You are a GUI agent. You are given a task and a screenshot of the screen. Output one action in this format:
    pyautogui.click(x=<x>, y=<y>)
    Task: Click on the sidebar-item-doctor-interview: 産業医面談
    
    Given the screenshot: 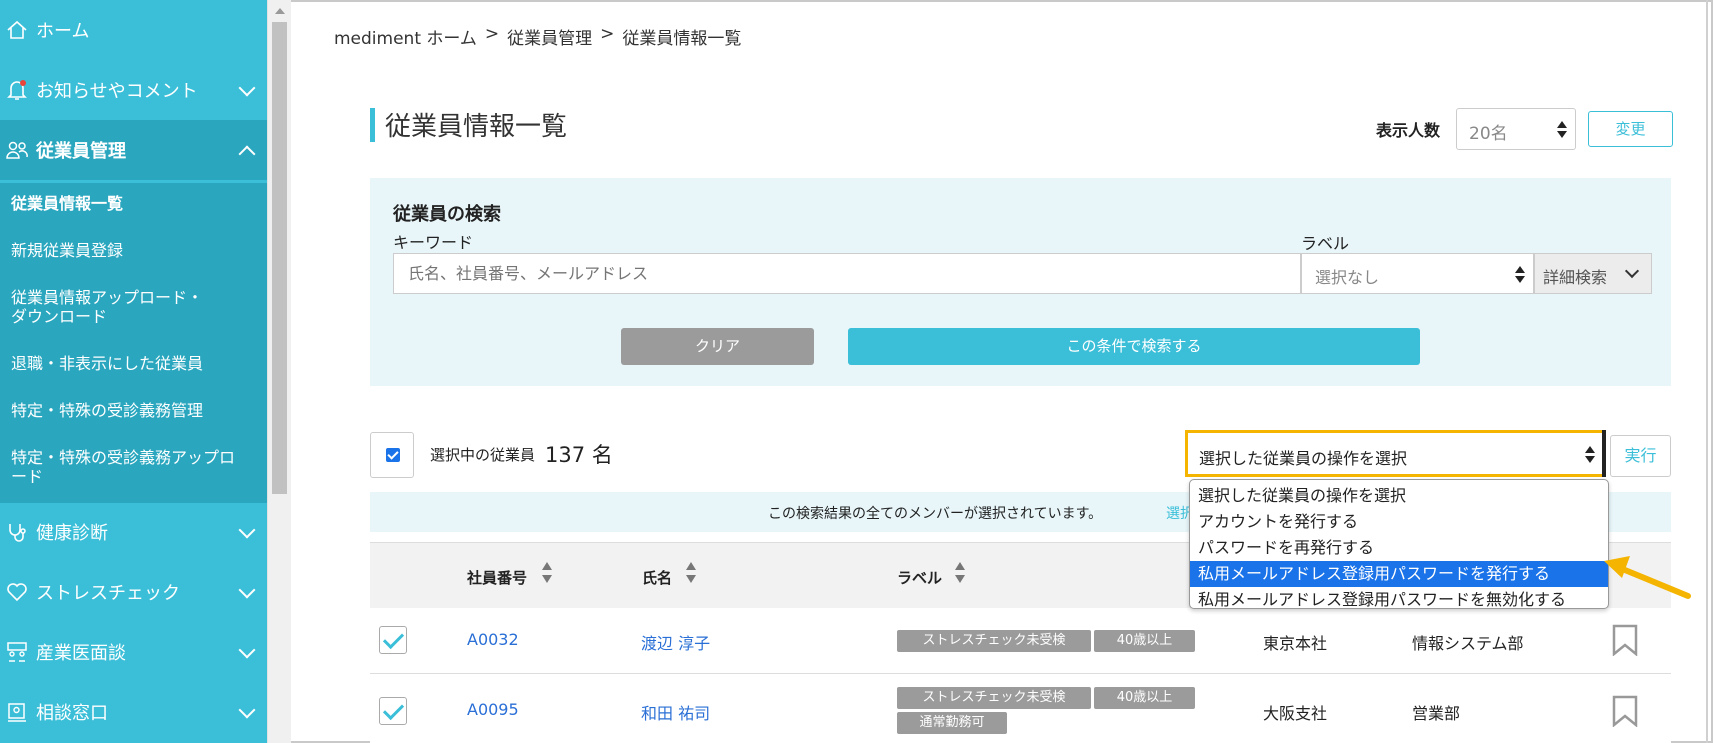 What is the action you would take?
    pyautogui.click(x=133, y=652)
    